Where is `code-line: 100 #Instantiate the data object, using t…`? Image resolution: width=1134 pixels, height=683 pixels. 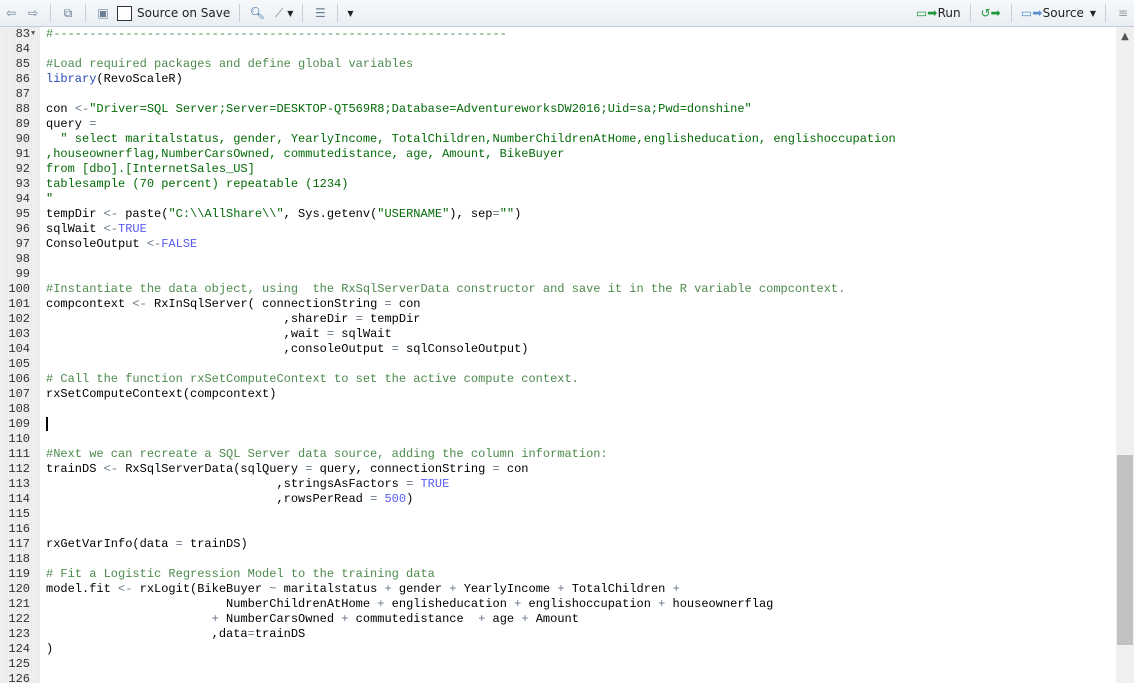 code-line: 100 #Instantiate the data object, using t… is located at coordinates (558, 289).